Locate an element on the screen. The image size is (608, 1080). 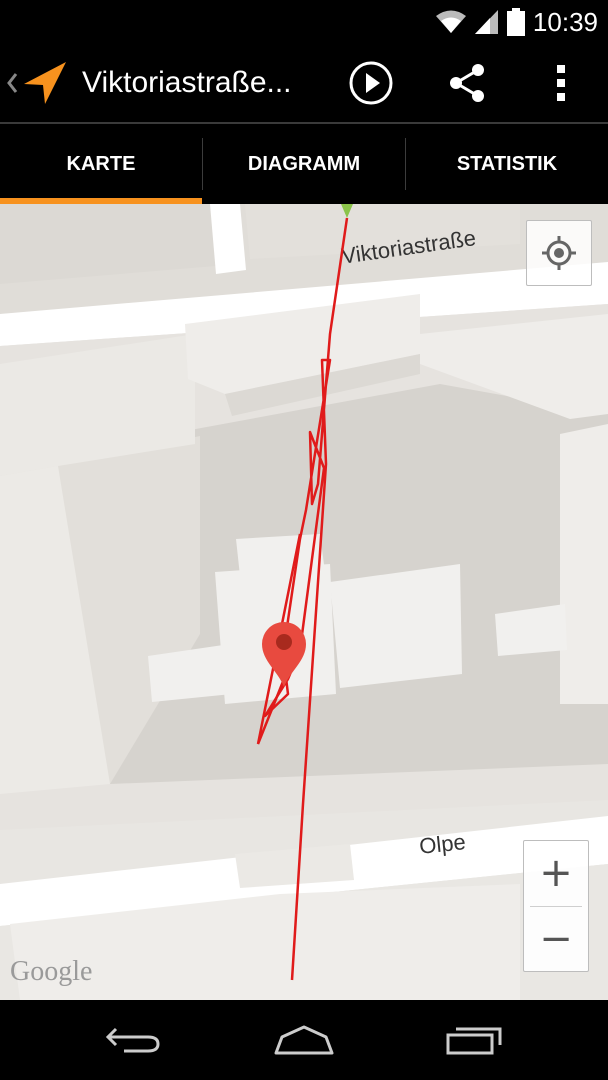
my-location-button is located at coordinates (559, 253).